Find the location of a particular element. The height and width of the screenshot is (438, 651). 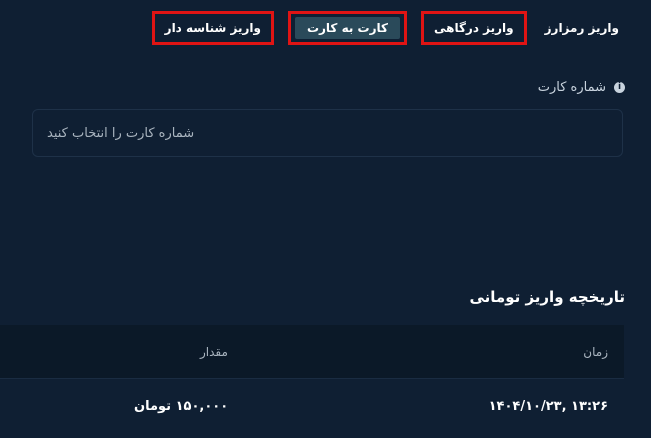

tab-label: واریز شناسه دار is located at coordinates (212, 28).